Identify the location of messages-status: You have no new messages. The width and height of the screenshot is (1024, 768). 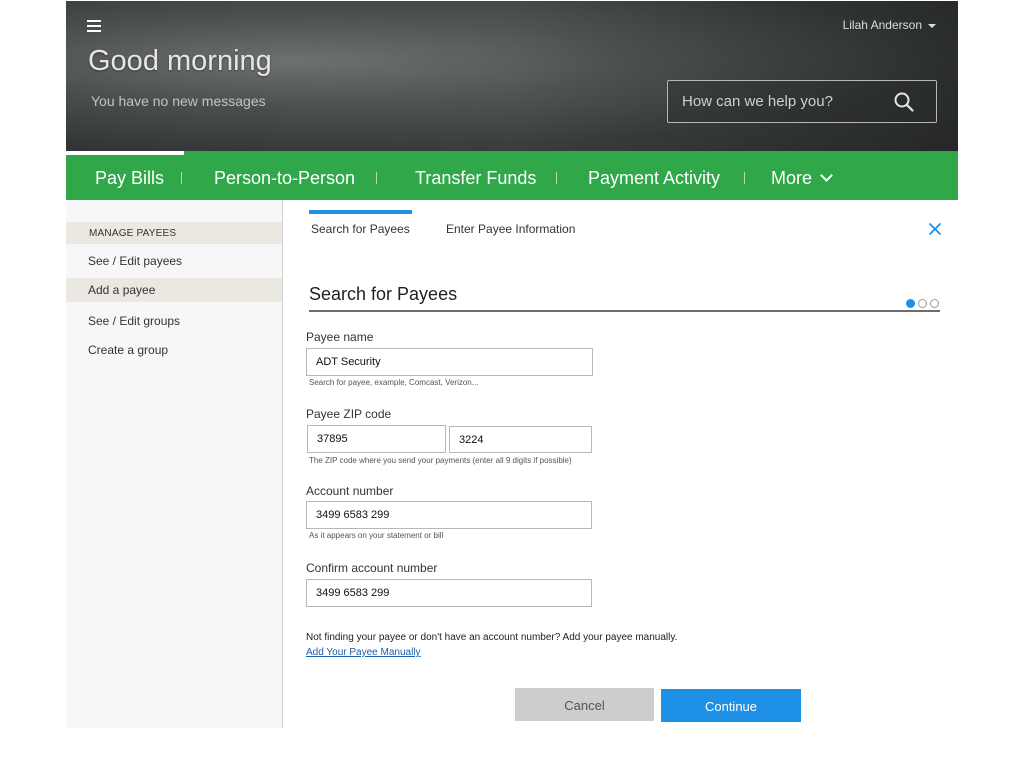
(178, 101).